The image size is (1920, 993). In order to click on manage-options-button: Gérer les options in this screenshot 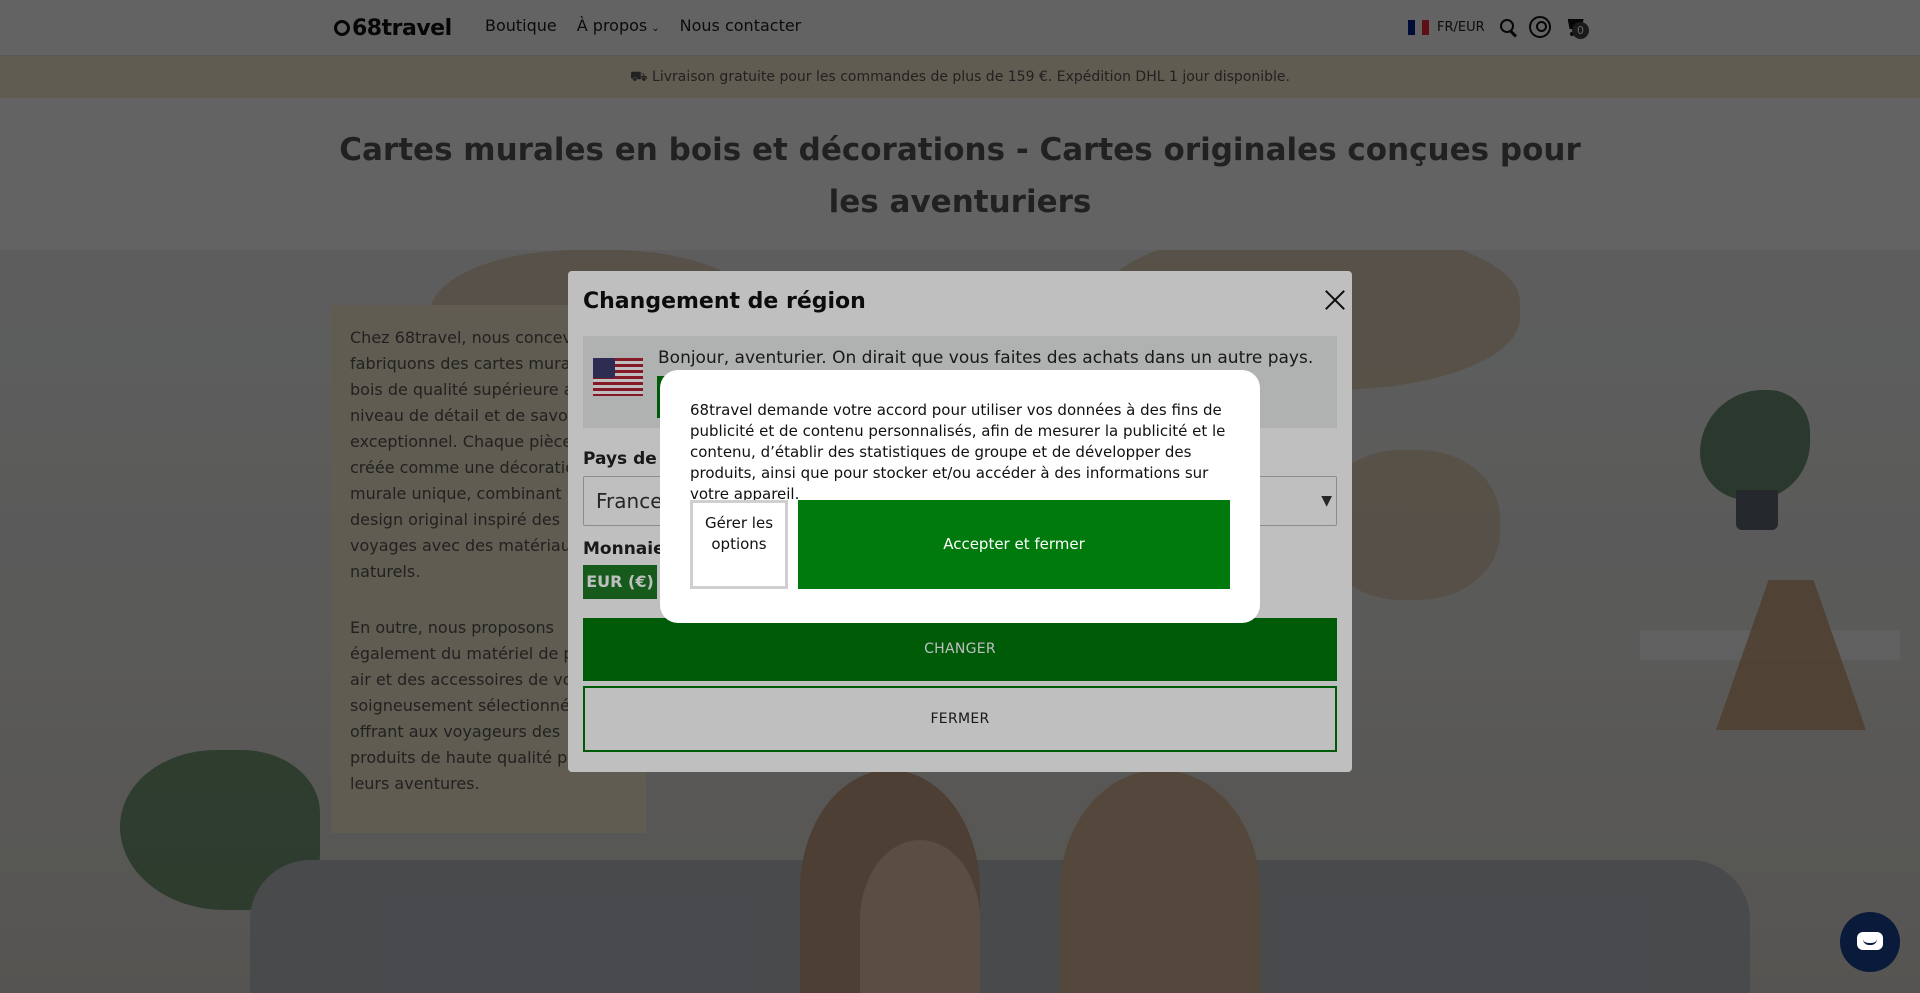, I will do `click(739, 544)`.